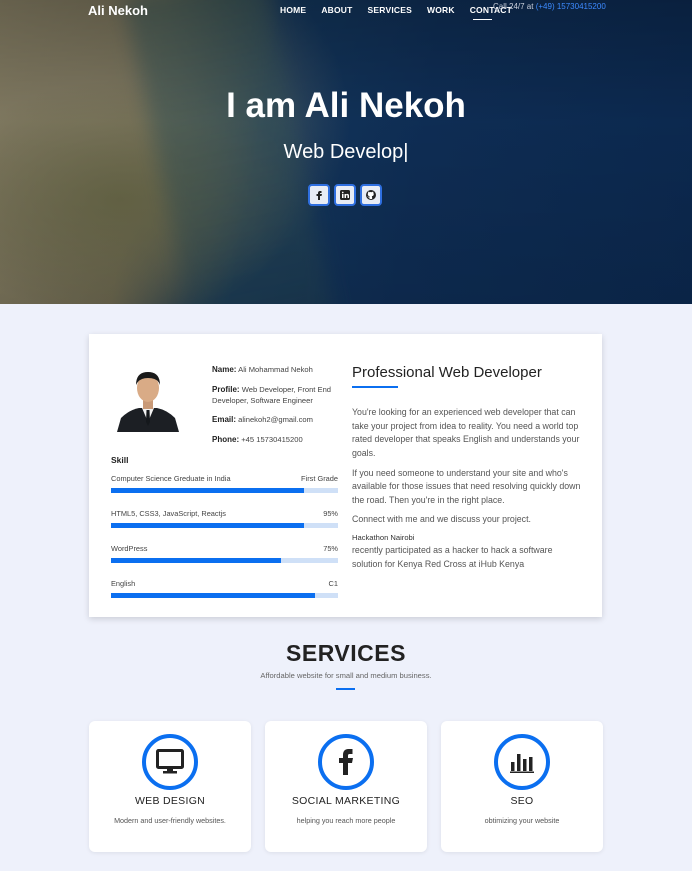 The image size is (692, 871). What do you see at coordinates (224, 553) in the screenshot?
I see `skill-item: WordPress 75%` at bounding box center [224, 553].